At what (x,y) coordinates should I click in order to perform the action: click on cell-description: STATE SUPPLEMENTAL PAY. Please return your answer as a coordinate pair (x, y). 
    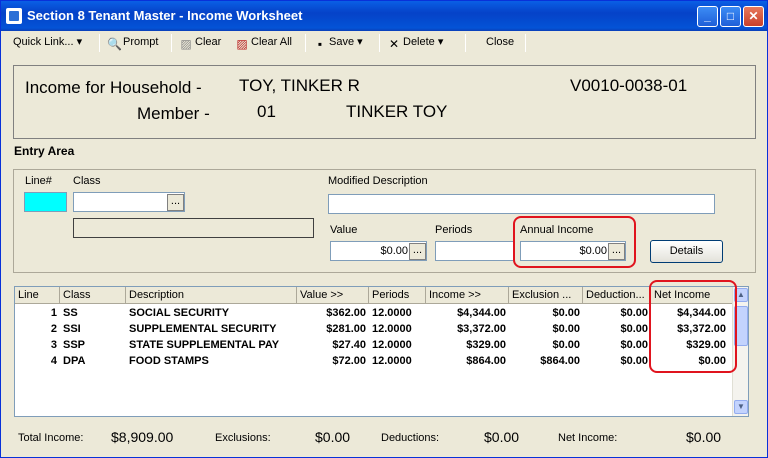
    Looking at the image, I should click on (204, 345).